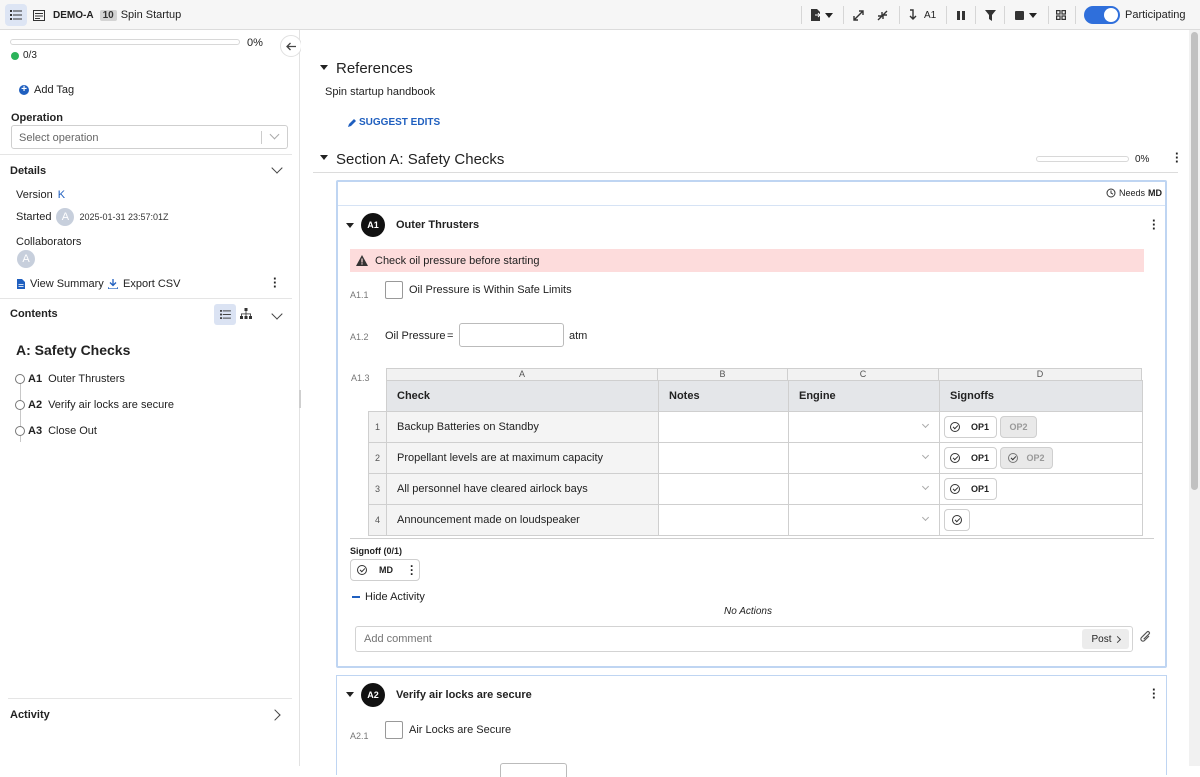  What do you see at coordinates (275, 282) in the screenshot?
I see `more-options-icon: · · ·` at bounding box center [275, 282].